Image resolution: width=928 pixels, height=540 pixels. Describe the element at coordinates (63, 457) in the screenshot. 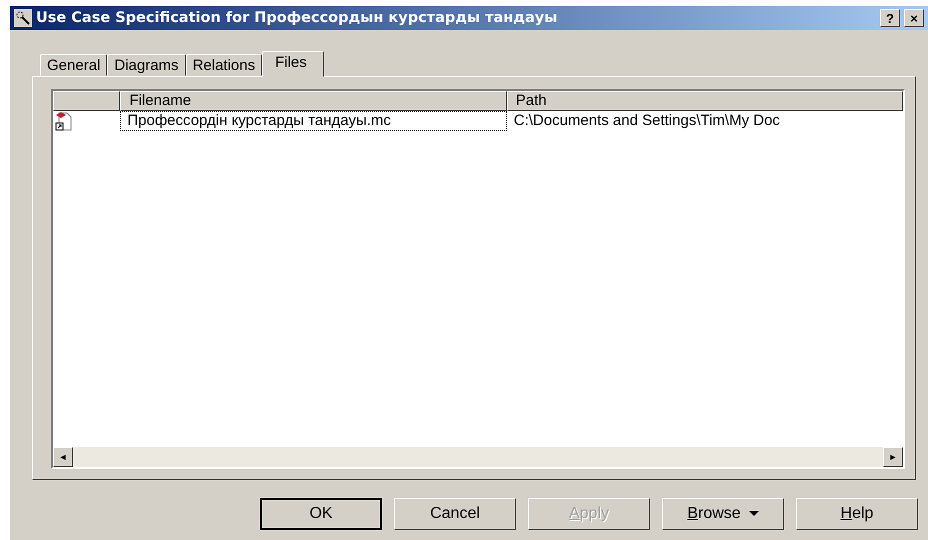

I see `scroll-left-button: ◄` at that location.